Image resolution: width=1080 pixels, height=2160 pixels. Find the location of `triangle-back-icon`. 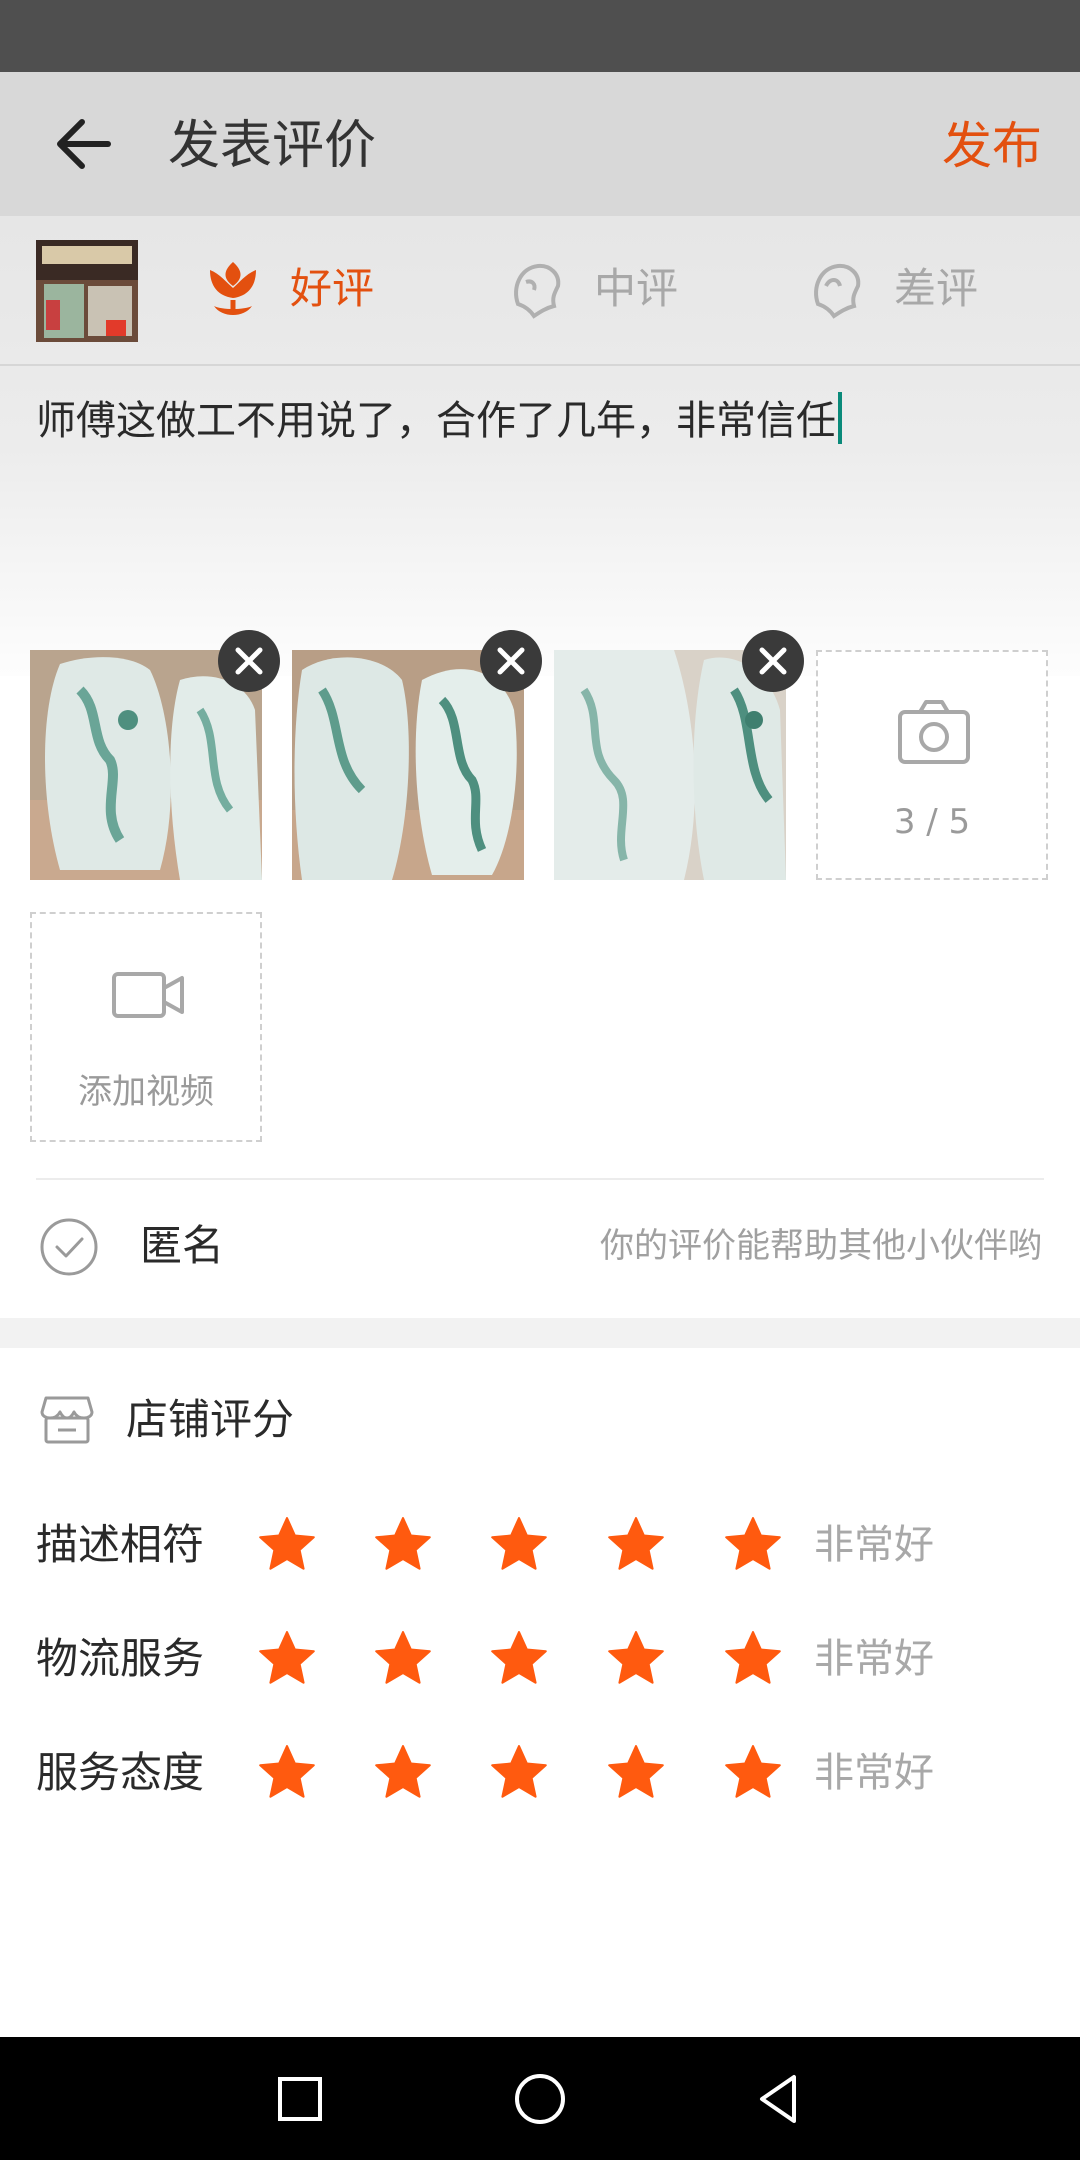

triangle-back-icon is located at coordinates (778, 2099).